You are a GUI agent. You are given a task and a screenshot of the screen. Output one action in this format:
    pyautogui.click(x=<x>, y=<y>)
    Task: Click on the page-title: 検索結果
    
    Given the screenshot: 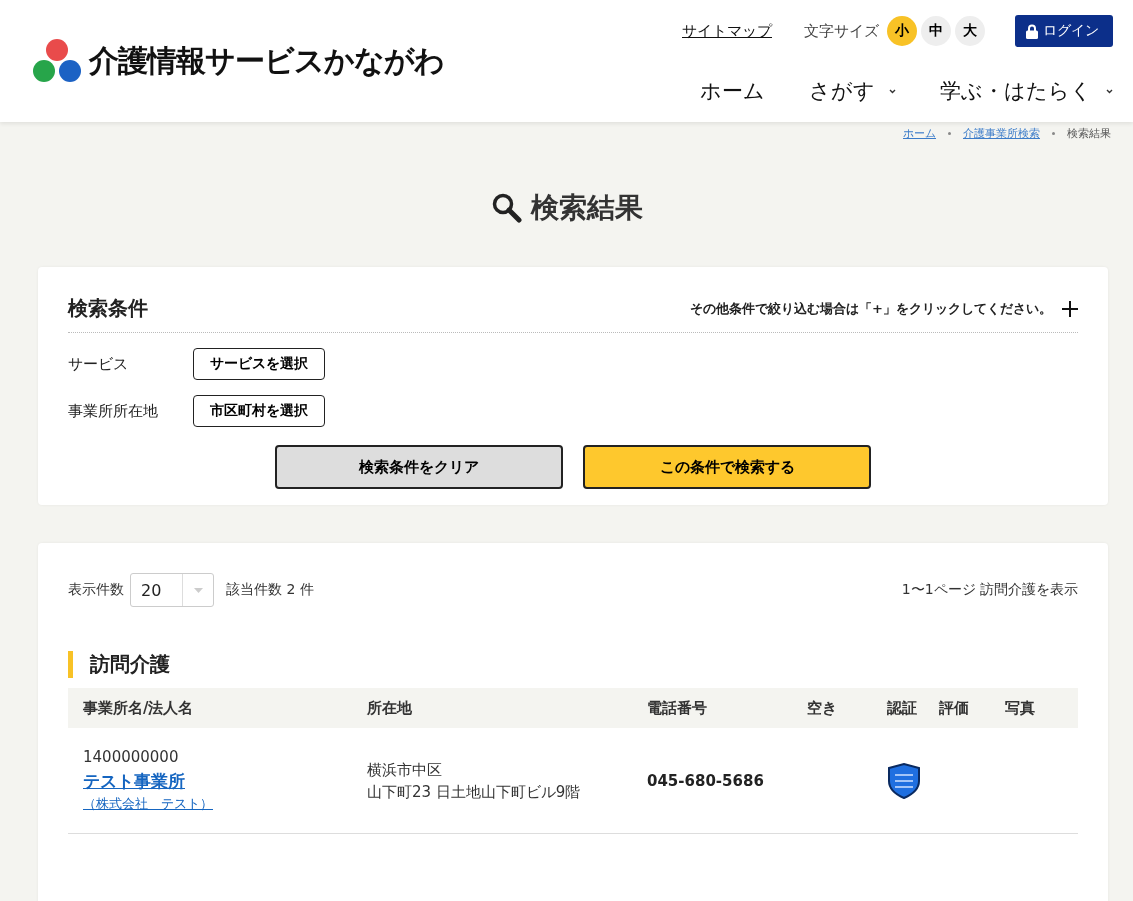 What is the action you would take?
    pyautogui.click(x=586, y=208)
    